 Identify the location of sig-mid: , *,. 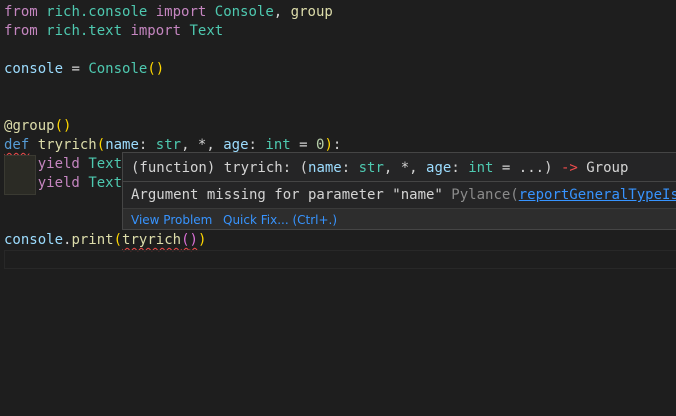
(405, 168).